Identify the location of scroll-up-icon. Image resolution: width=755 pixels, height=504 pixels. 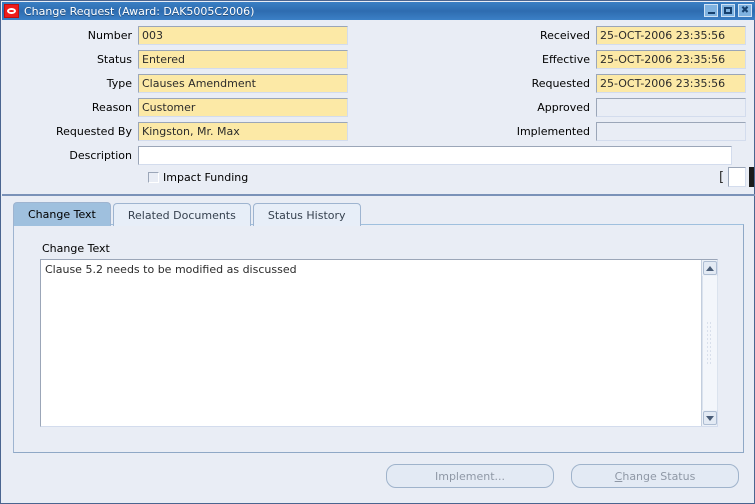
(709, 268).